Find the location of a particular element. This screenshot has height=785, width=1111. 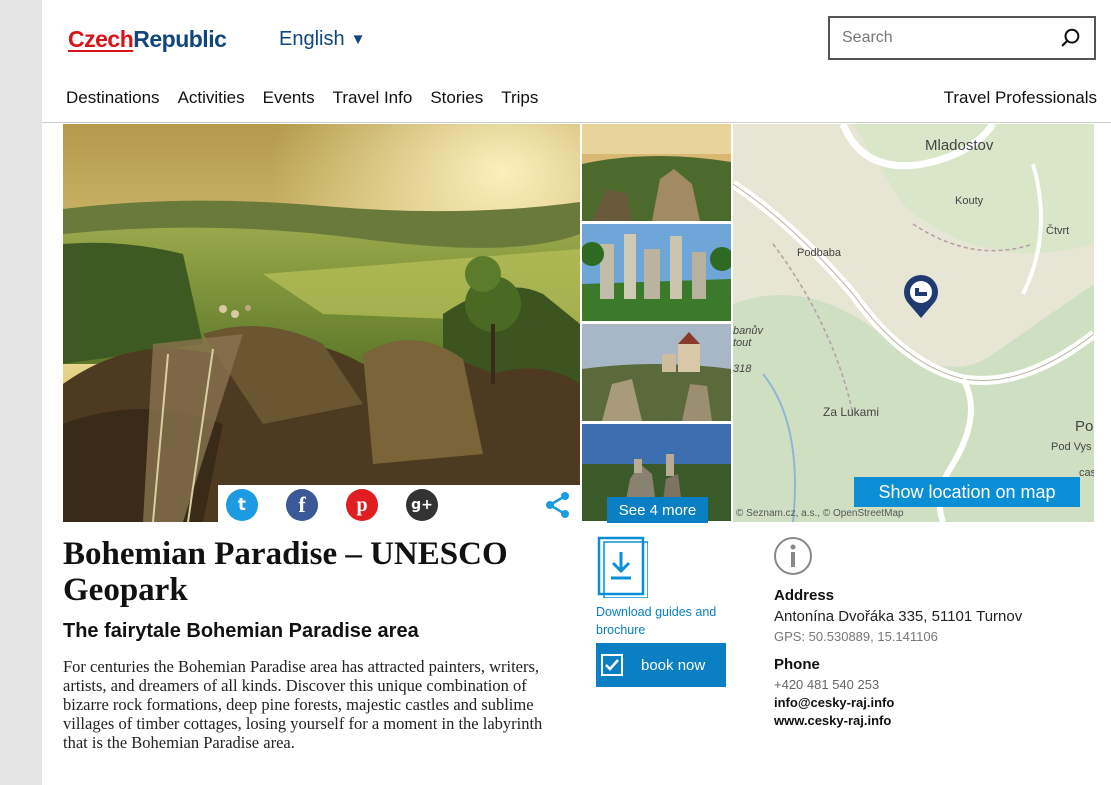

search-input is located at coordinates (951, 38).